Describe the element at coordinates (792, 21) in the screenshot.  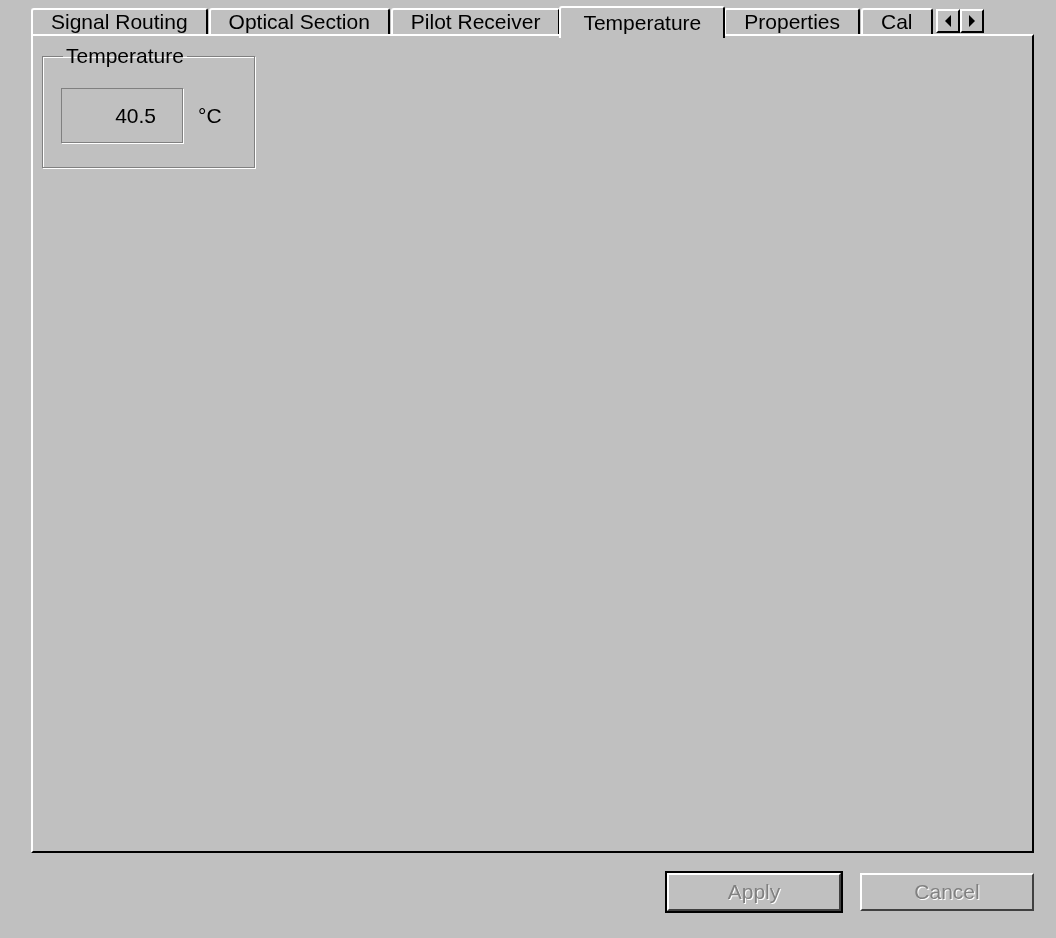
I see `tab: Properties` at that location.